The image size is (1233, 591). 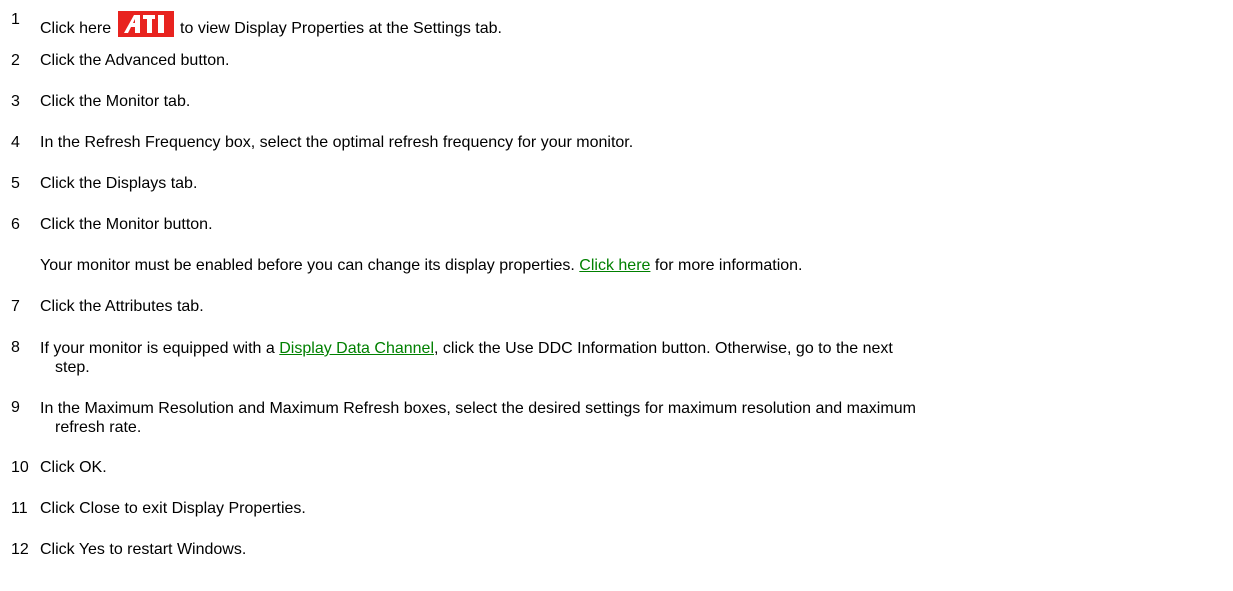 I want to click on step-text: Click OK., so click(x=73, y=467).